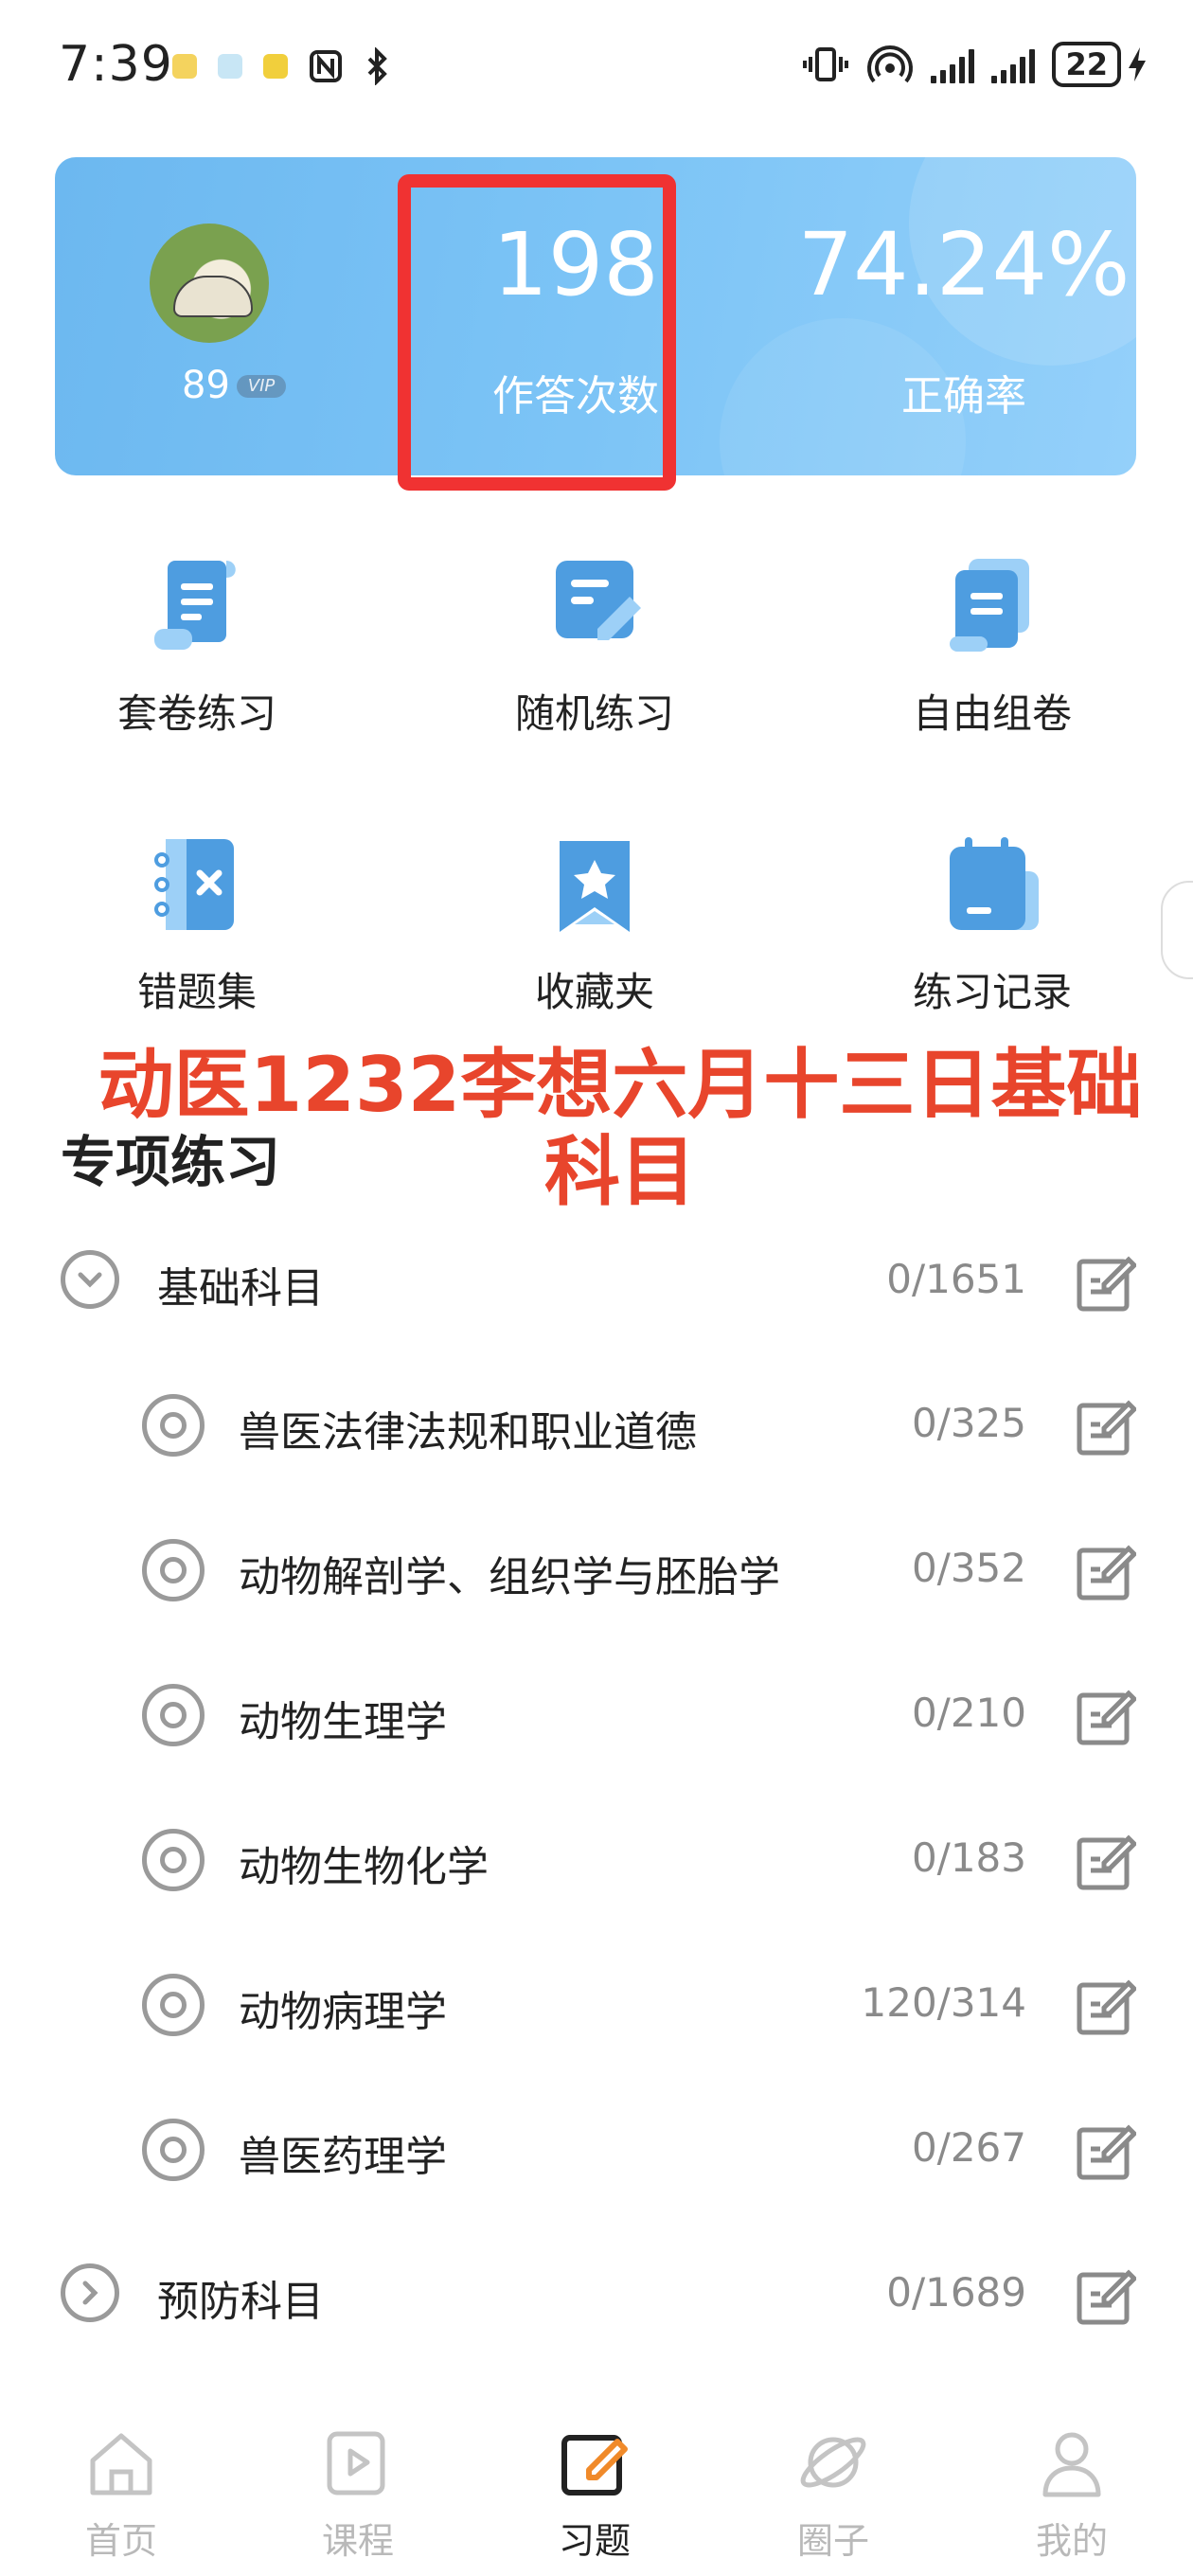  I want to click on status-bar: 7:39 22, so click(596, 66).